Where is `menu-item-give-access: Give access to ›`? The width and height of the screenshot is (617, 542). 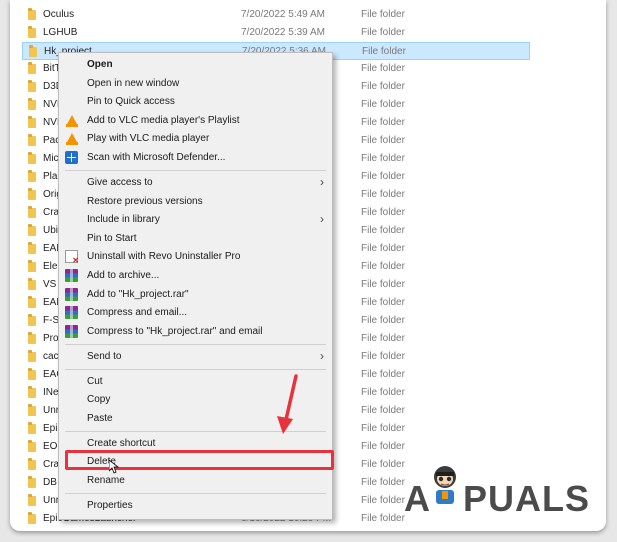 menu-item-give-access: Give access to › is located at coordinates (195, 183).